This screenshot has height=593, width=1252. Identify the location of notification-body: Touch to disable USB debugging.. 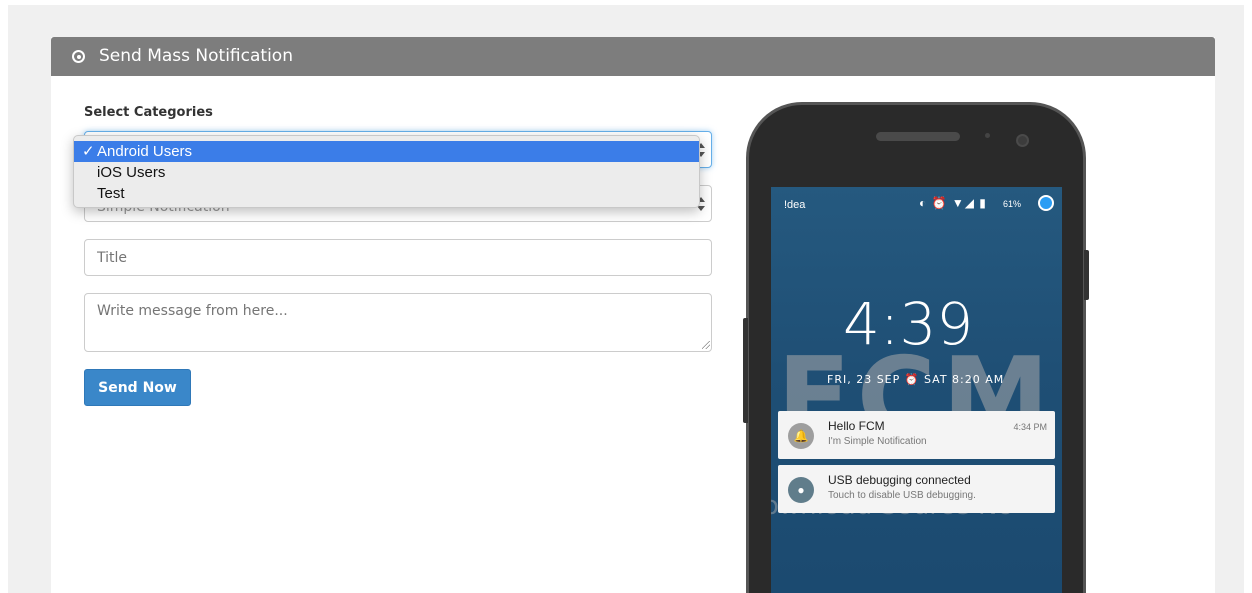
(902, 495).